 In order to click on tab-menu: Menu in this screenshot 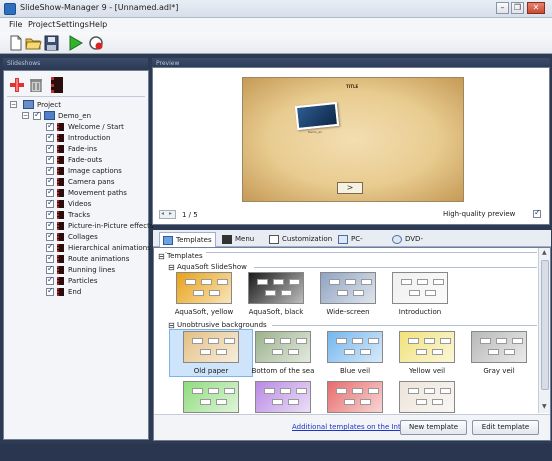, I will do `click(241, 239)`.